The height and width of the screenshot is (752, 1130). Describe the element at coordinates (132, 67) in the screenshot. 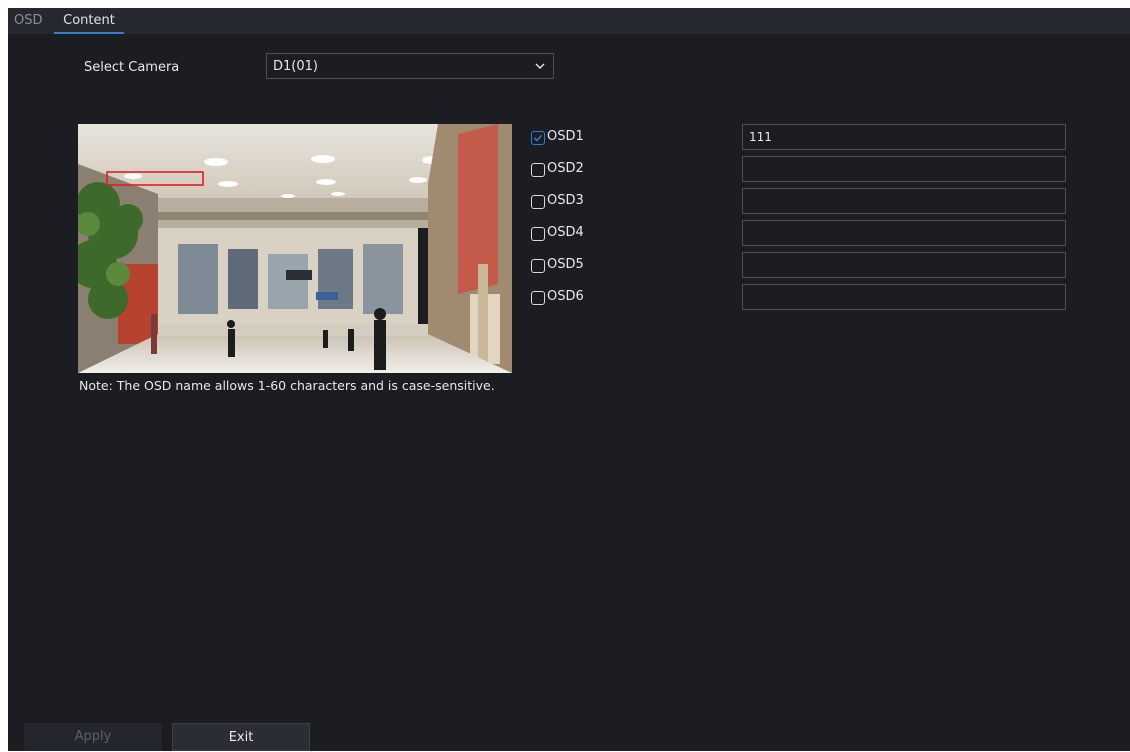

I see `select-camera-label: Select Camera` at that location.